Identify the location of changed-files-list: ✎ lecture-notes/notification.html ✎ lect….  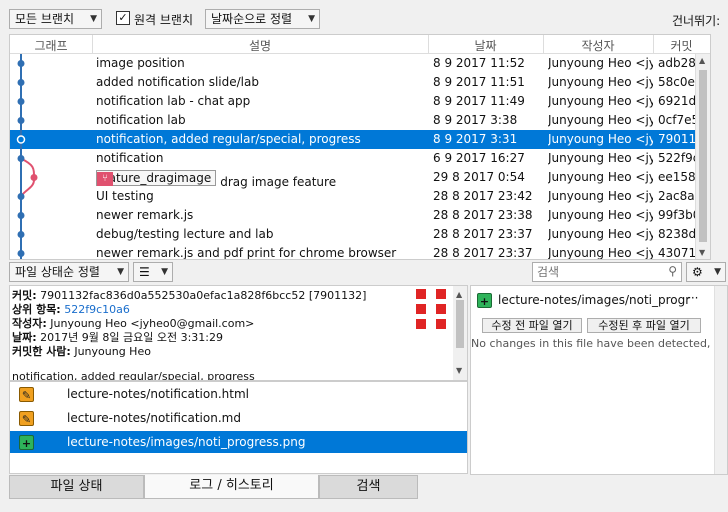
(238, 427).